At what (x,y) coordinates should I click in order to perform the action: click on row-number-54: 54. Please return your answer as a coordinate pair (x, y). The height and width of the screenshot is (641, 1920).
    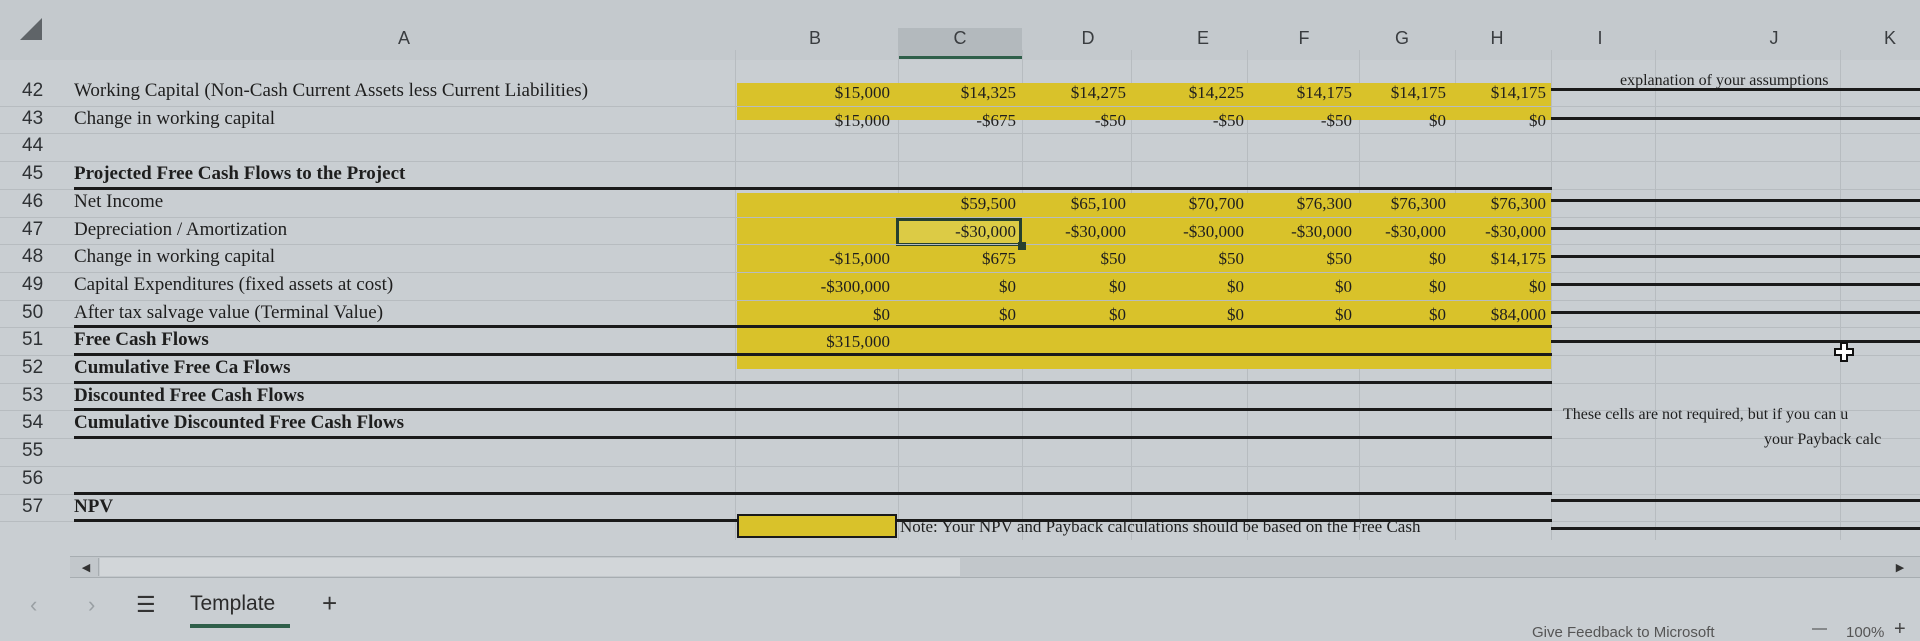
    Looking at the image, I should click on (46, 423).